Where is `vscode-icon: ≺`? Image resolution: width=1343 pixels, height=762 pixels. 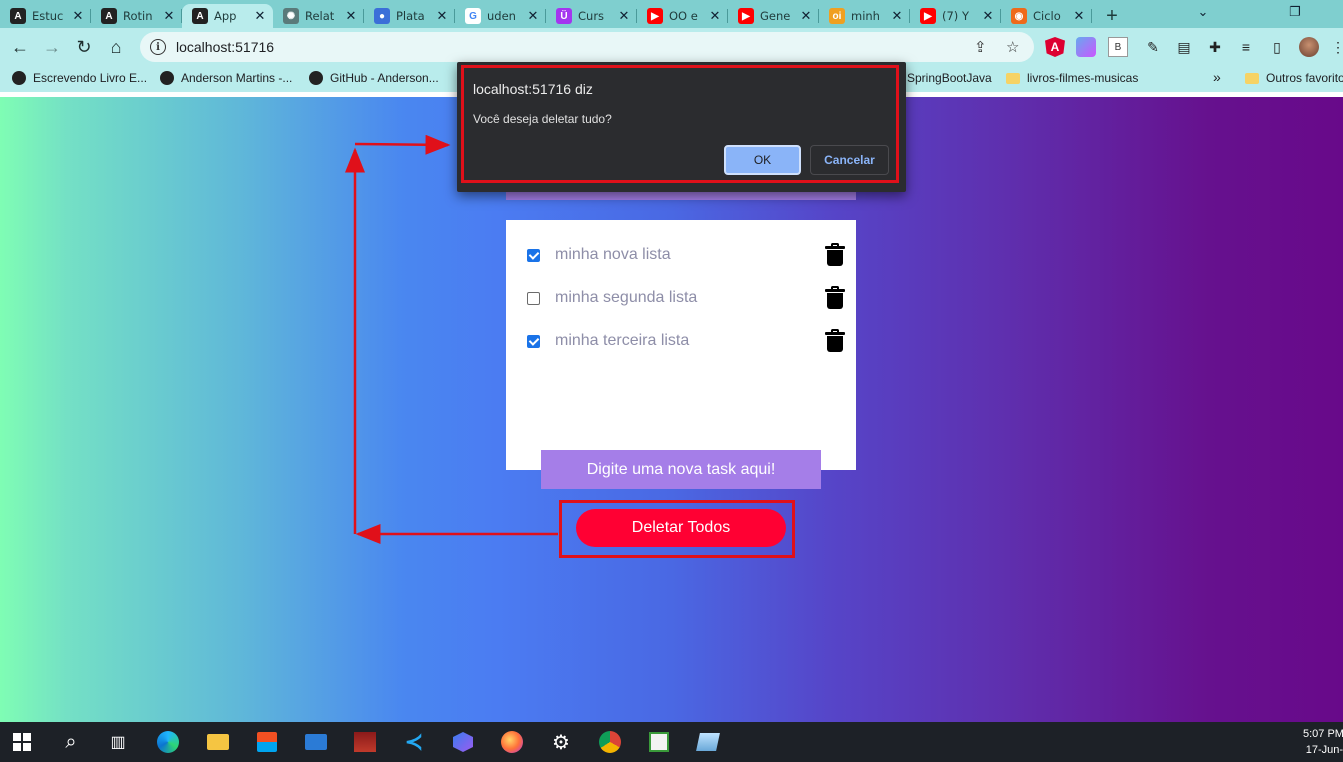
vscode-icon: ≺ is located at coordinates (414, 741).